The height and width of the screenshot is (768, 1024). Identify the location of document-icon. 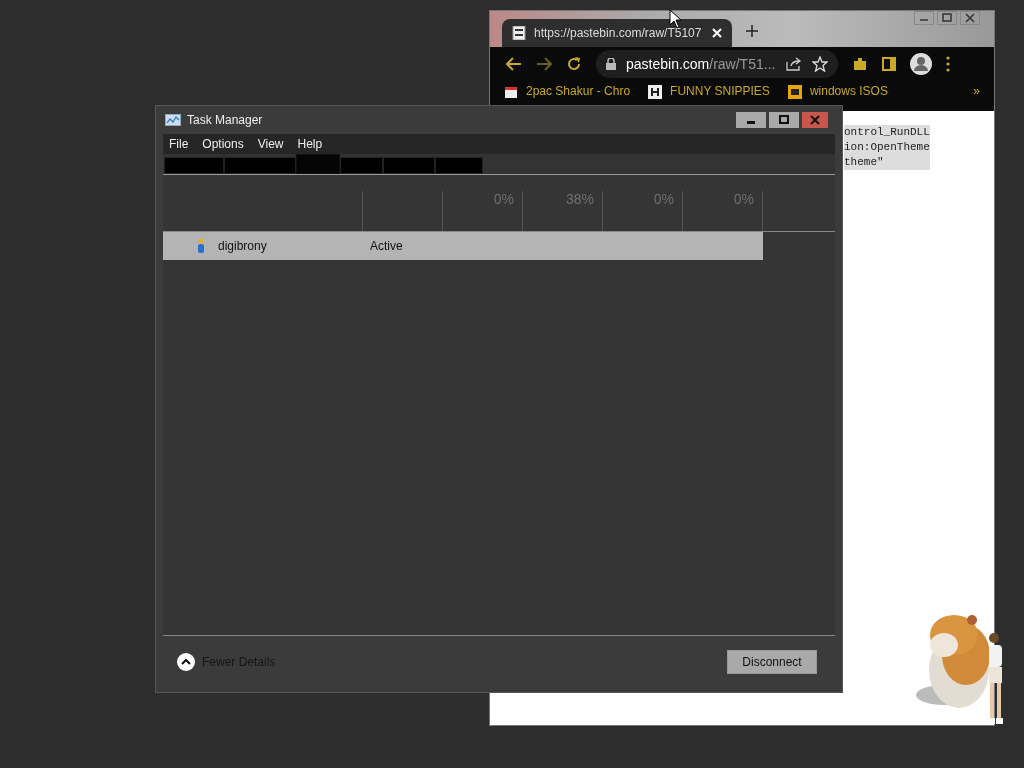
(519, 33).